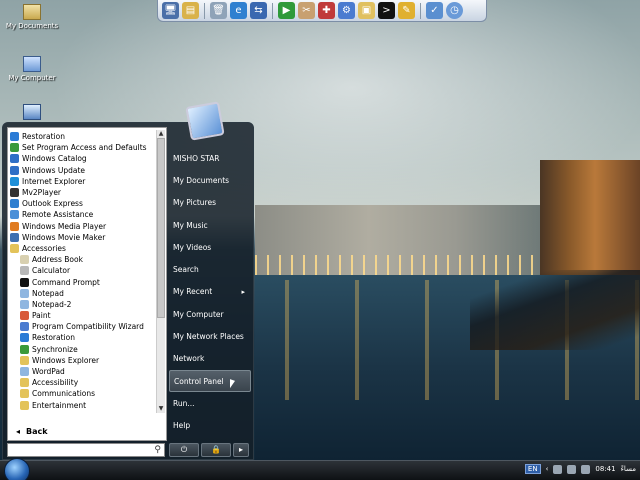  Describe the element at coordinates (32, 69) in the screenshot. I see `desktop-icon-my-computer: My Computer` at that location.